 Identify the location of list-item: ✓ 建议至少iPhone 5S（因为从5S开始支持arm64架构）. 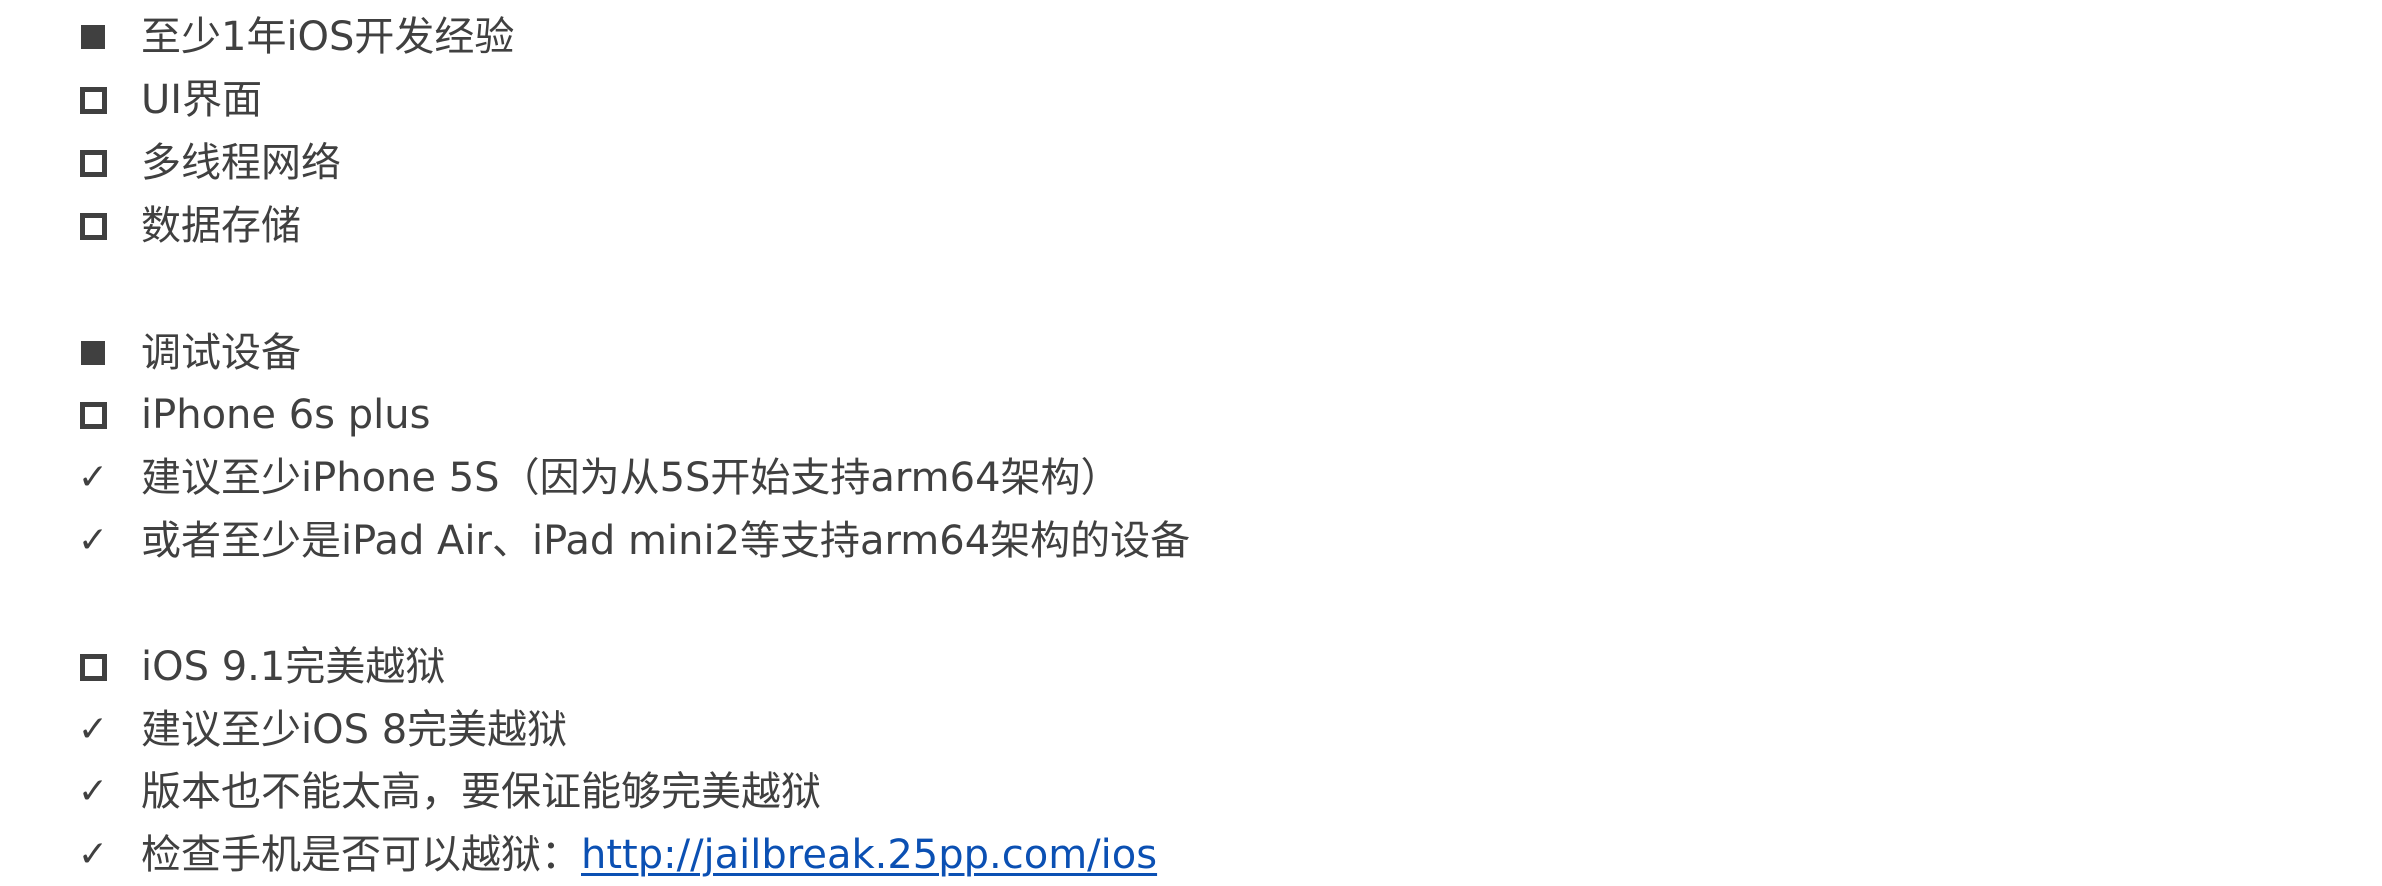
(1191, 478).